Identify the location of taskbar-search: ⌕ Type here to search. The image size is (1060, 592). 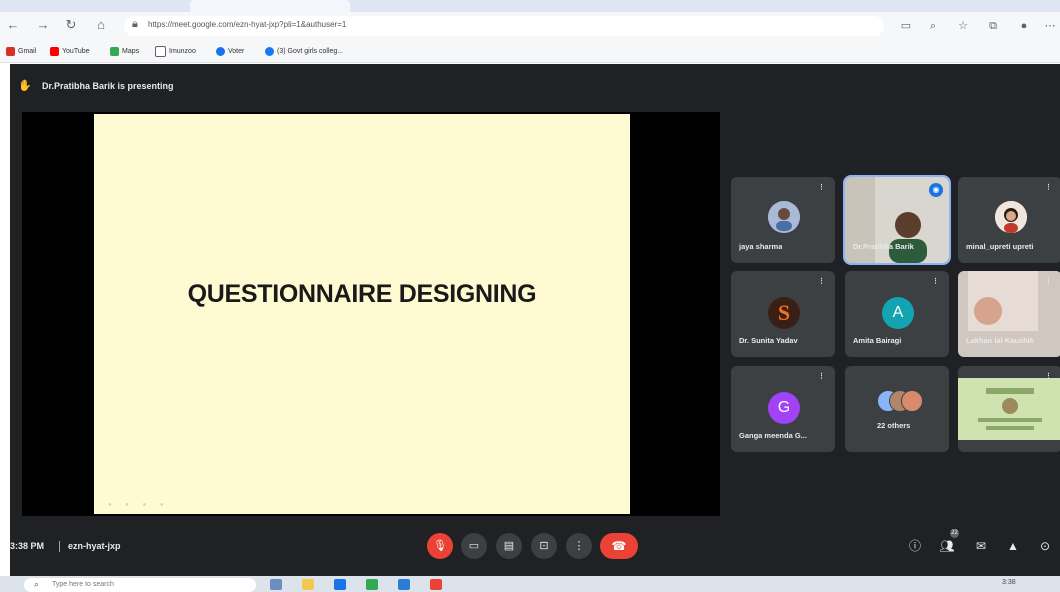
(140, 585).